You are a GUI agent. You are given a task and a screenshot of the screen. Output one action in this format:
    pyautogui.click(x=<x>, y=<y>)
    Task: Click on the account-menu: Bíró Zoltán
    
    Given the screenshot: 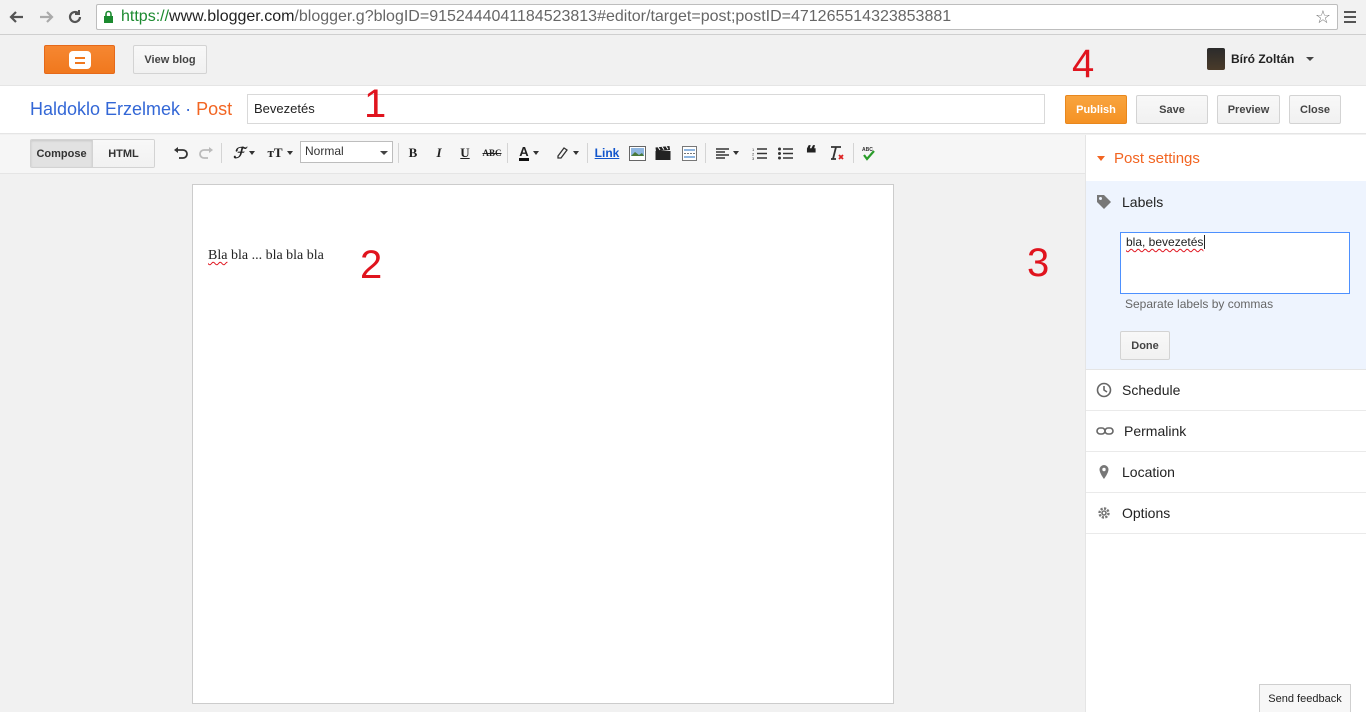 What is the action you would take?
    pyautogui.click(x=1261, y=59)
    